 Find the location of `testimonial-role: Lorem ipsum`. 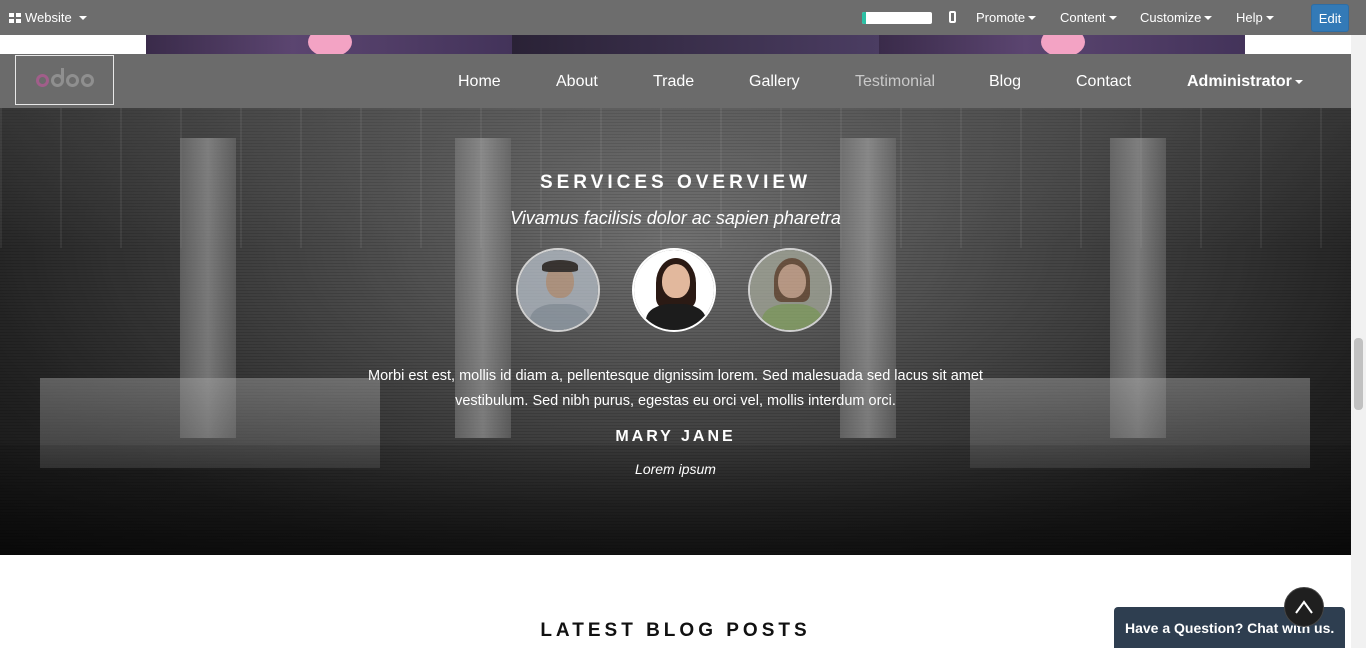

testimonial-role: Lorem ipsum is located at coordinates (675, 469).